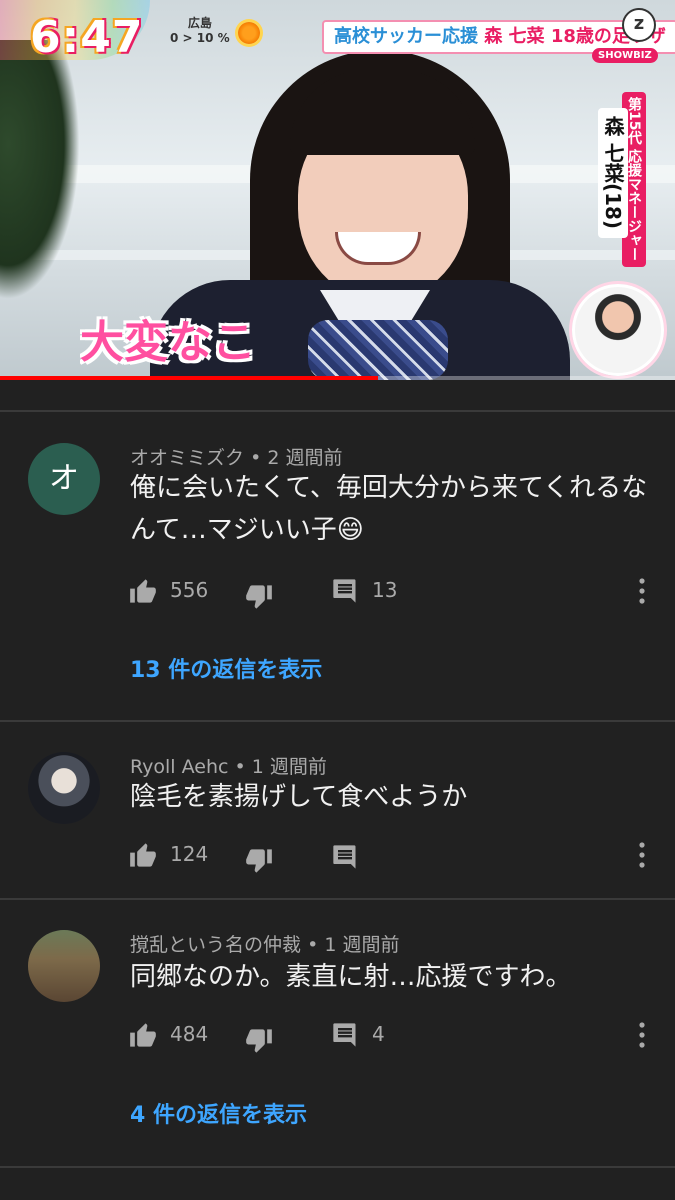 The width and height of the screenshot is (675, 1200). Describe the element at coordinates (613, 173) in the screenshot. I see `name-badge: 森 七菜(18)` at that location.